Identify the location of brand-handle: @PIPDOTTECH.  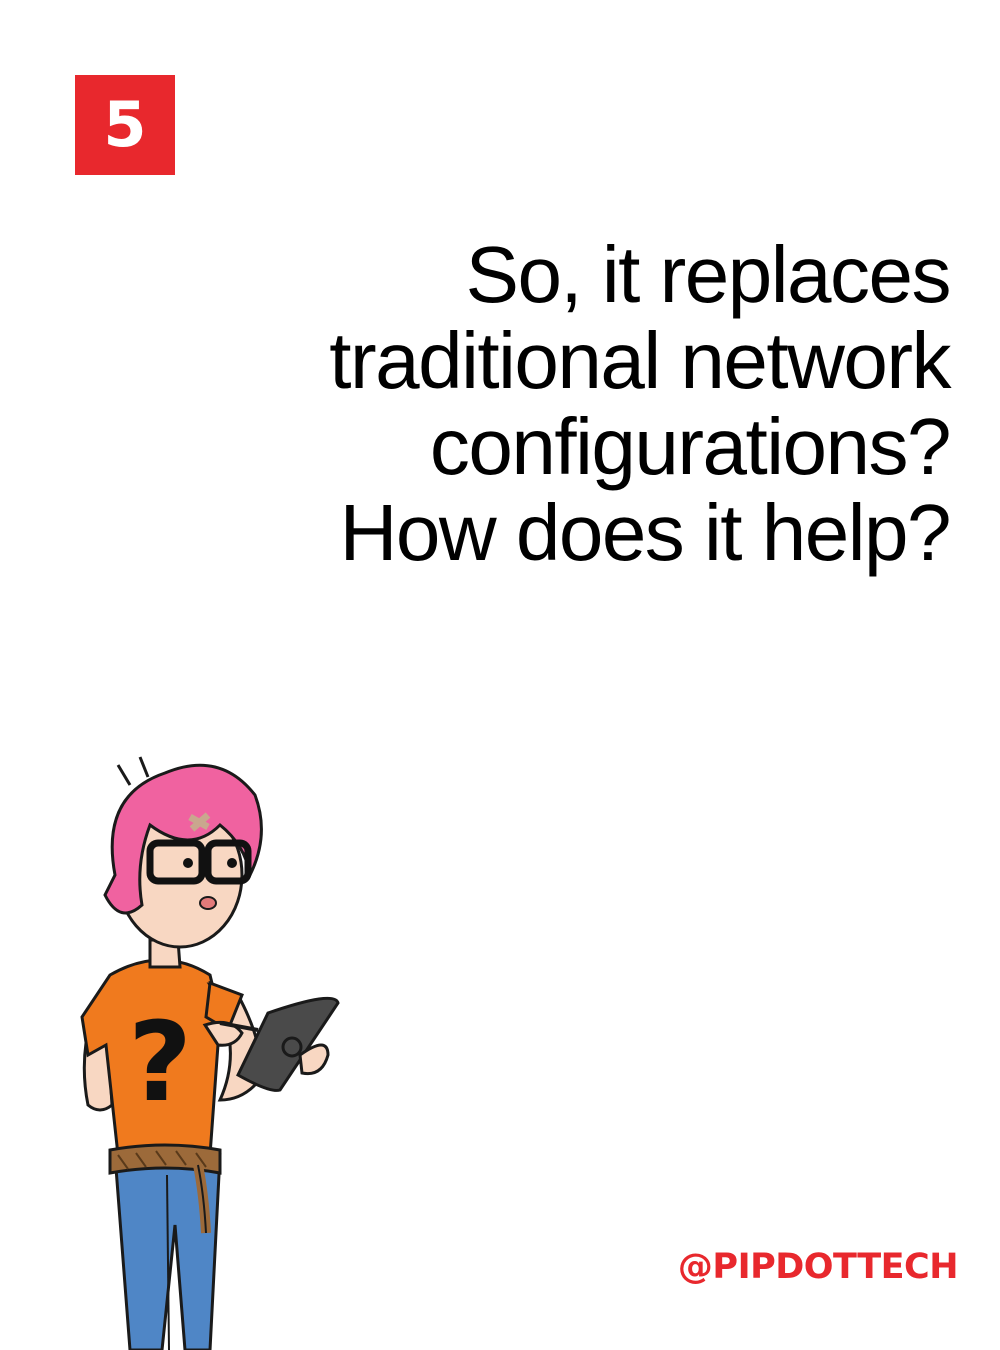
(818, 1267).